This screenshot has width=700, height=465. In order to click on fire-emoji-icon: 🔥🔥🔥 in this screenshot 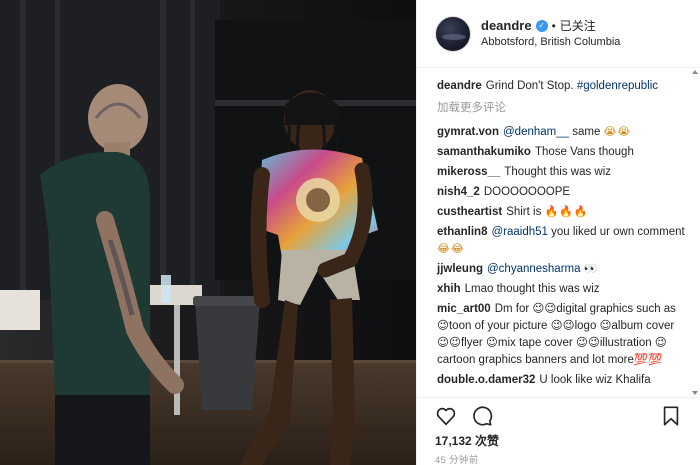, I will do `click(566, 212)`.